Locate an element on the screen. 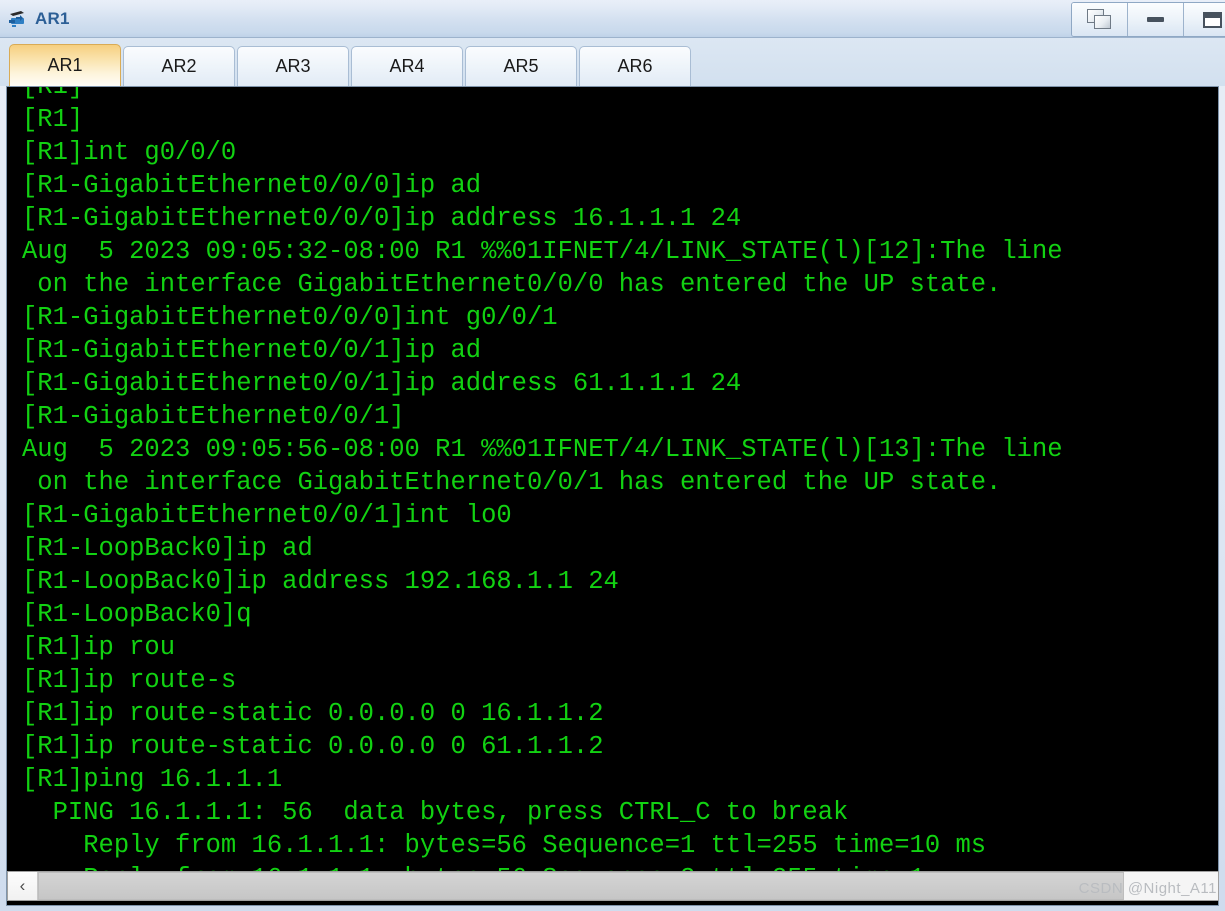 The height and width of the screenshot is (911, 1225). terminal-line: [R1]ip rou is located at coordinates (99, 647).